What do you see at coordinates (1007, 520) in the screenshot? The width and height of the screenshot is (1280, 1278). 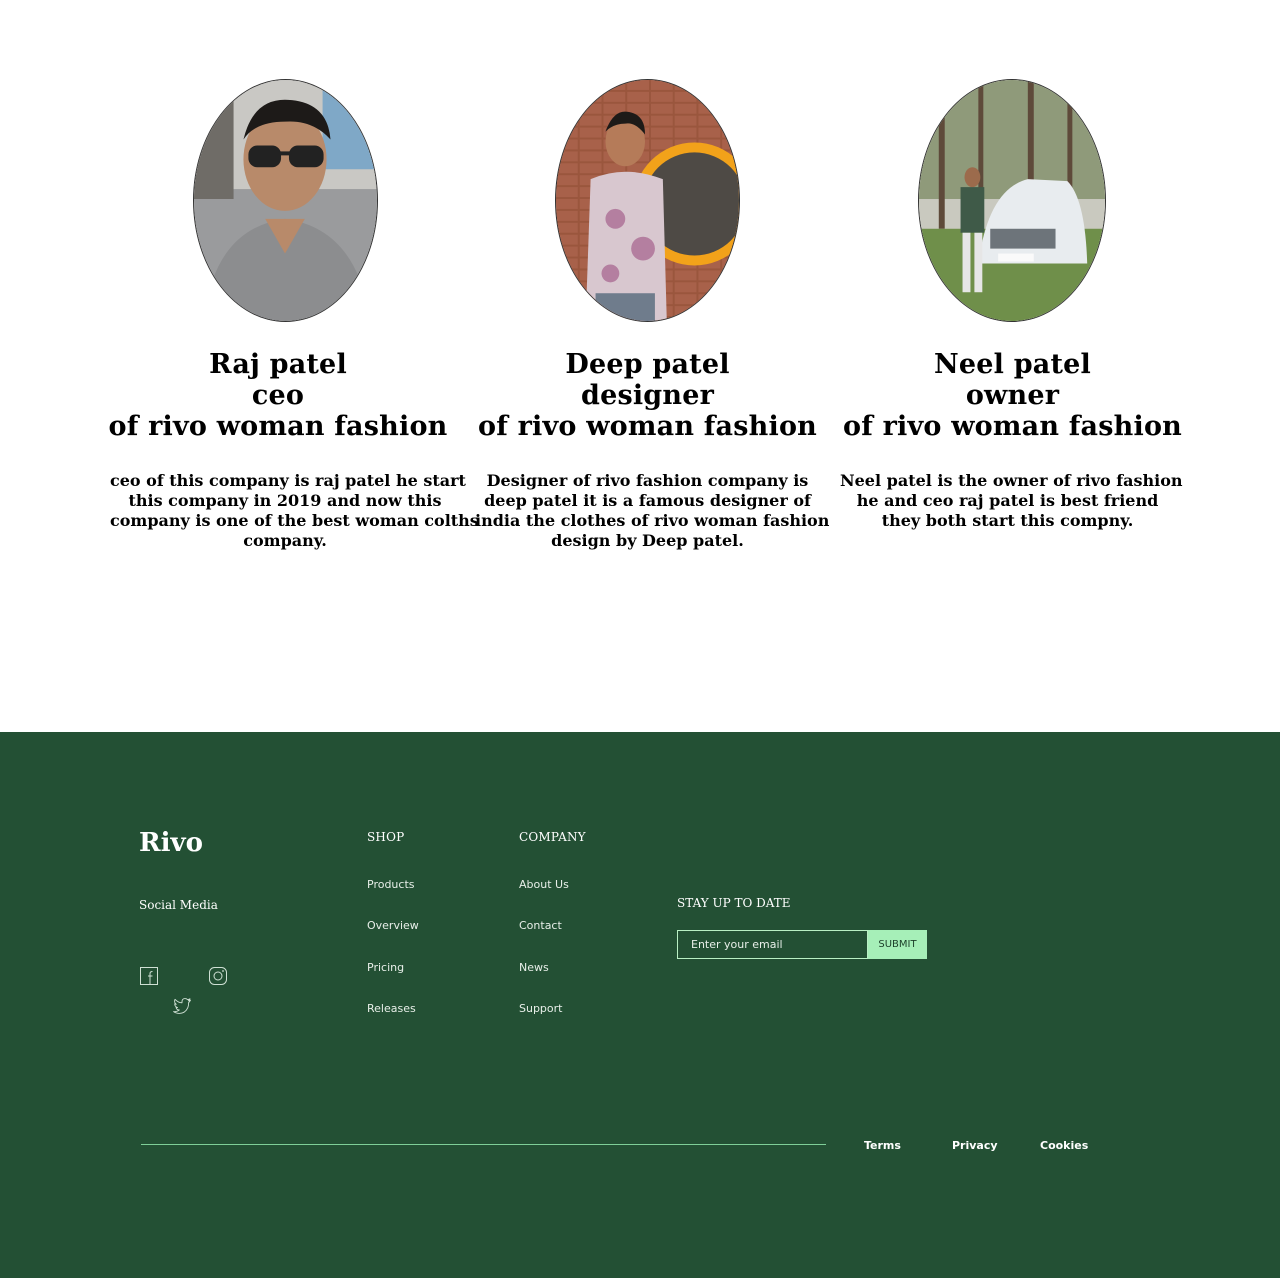 I see `bio-line: they both start this compny.` at bounding box center [1007, 520].